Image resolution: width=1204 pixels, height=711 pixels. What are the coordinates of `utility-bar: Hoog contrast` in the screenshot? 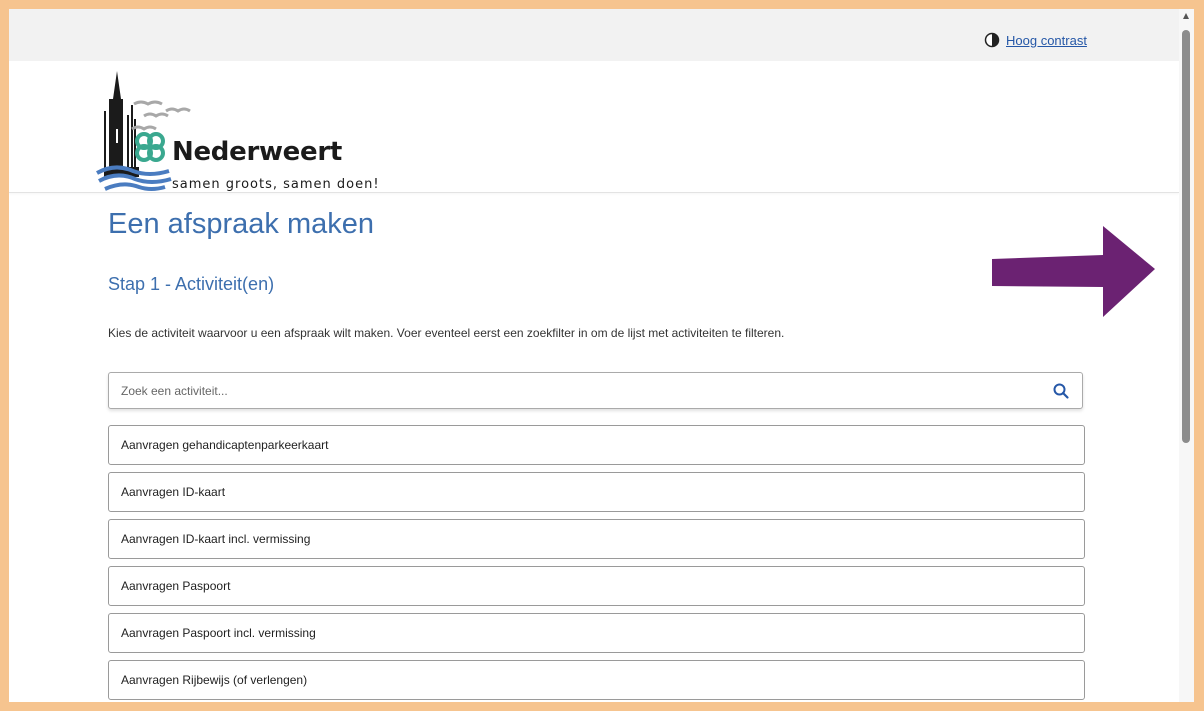 It's located at (594, 35).